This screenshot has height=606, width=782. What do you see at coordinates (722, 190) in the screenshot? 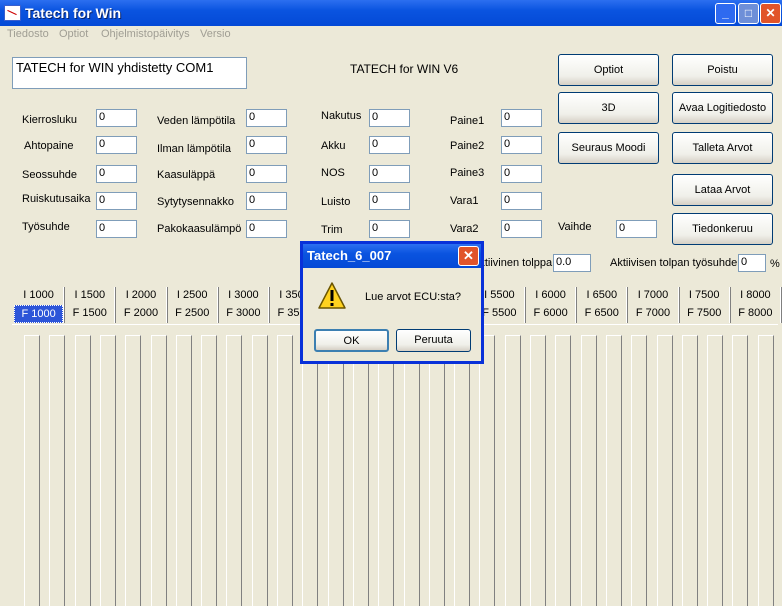
I see `lataa-arvot-button: Lataa Arvot` at bounding box center [722, 190].